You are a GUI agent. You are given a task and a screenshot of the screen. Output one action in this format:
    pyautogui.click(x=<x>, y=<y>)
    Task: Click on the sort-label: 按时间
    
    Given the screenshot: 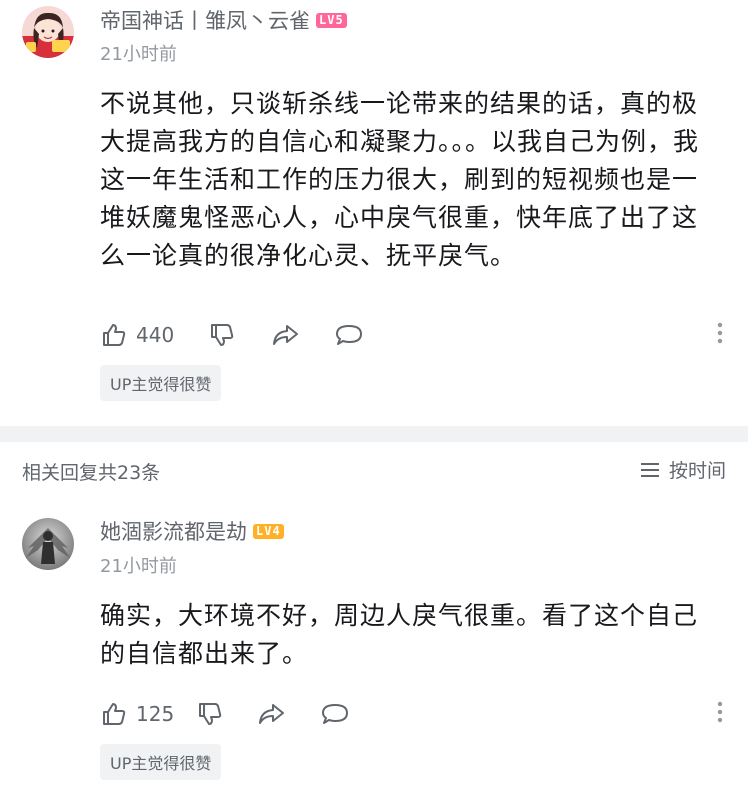 What is the action you would take?
    pyautogui.click(x=697, y=471)
    